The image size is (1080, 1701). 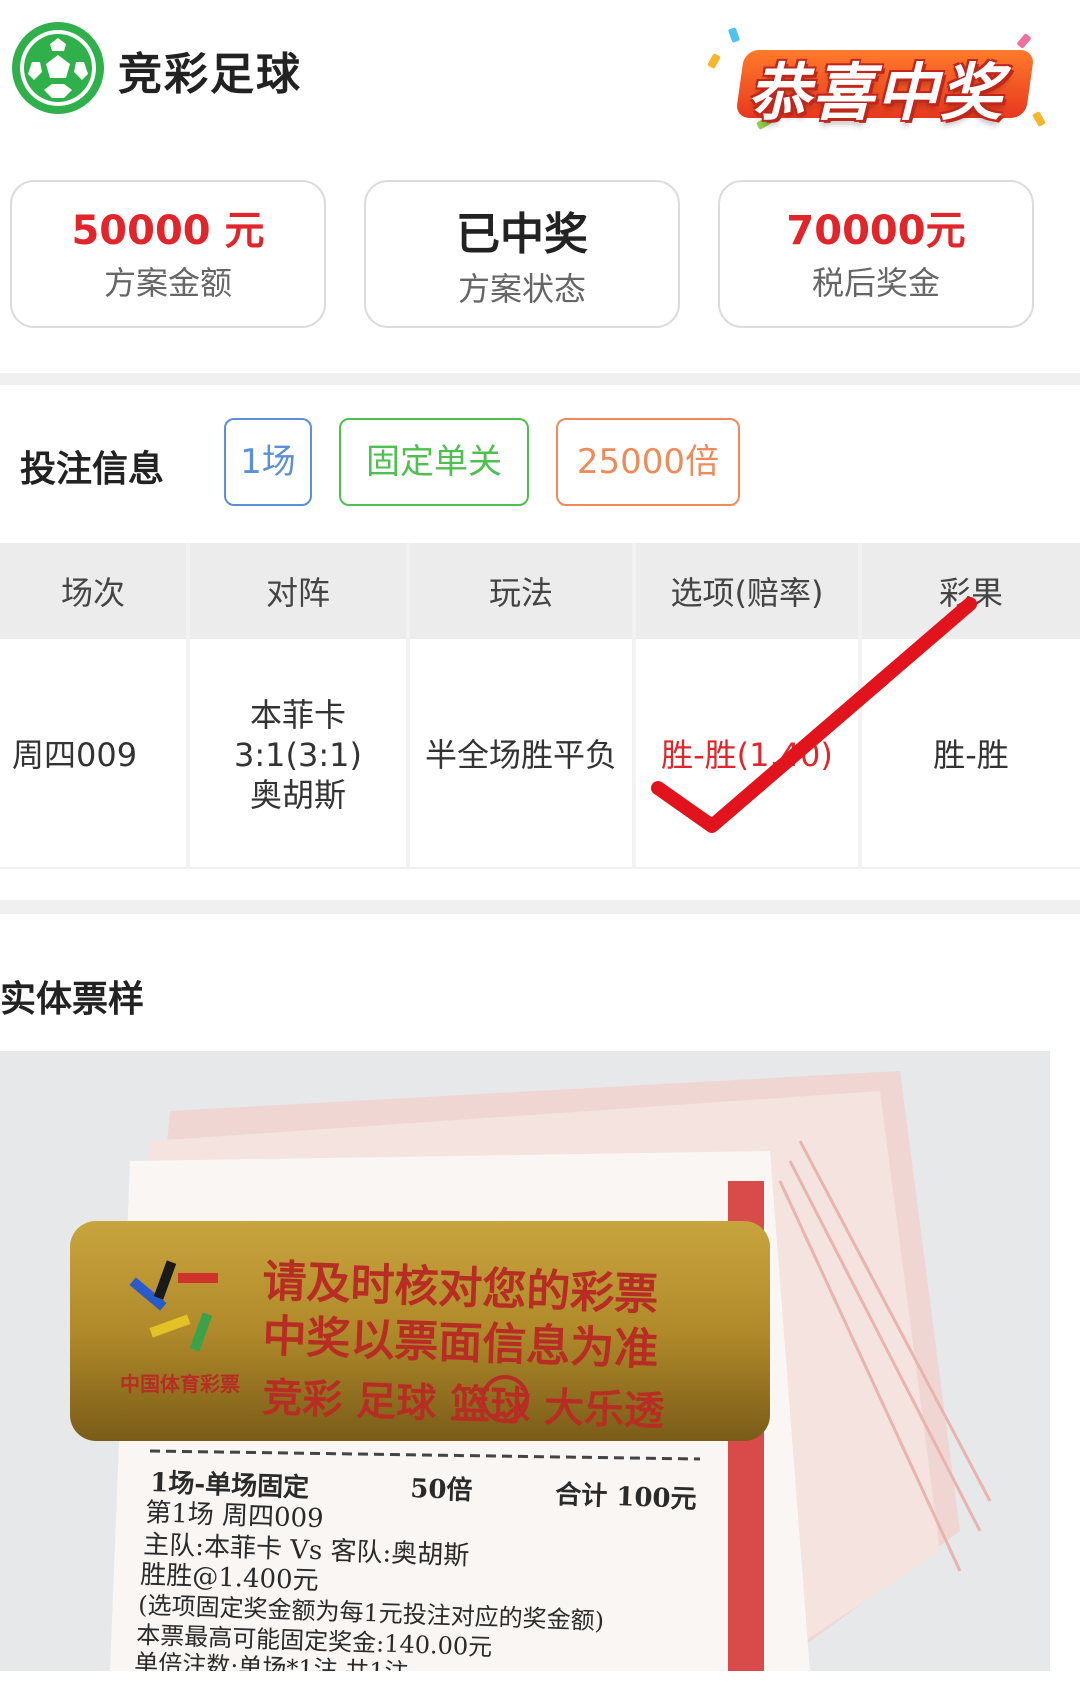 I want to click on match-count-tag: 1场, so click(x=268, y=462).